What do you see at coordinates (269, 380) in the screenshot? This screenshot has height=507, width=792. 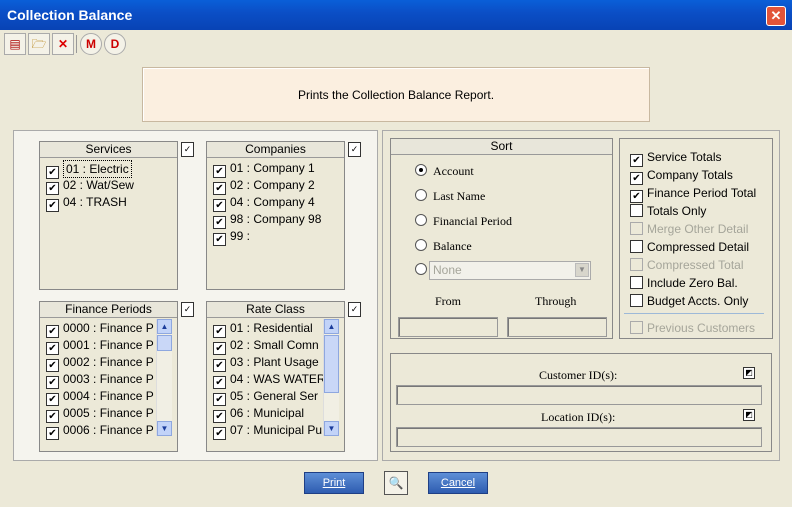 I see `list-item: ✔ 04 : WAS WATER` at bounding box center [269, 380].